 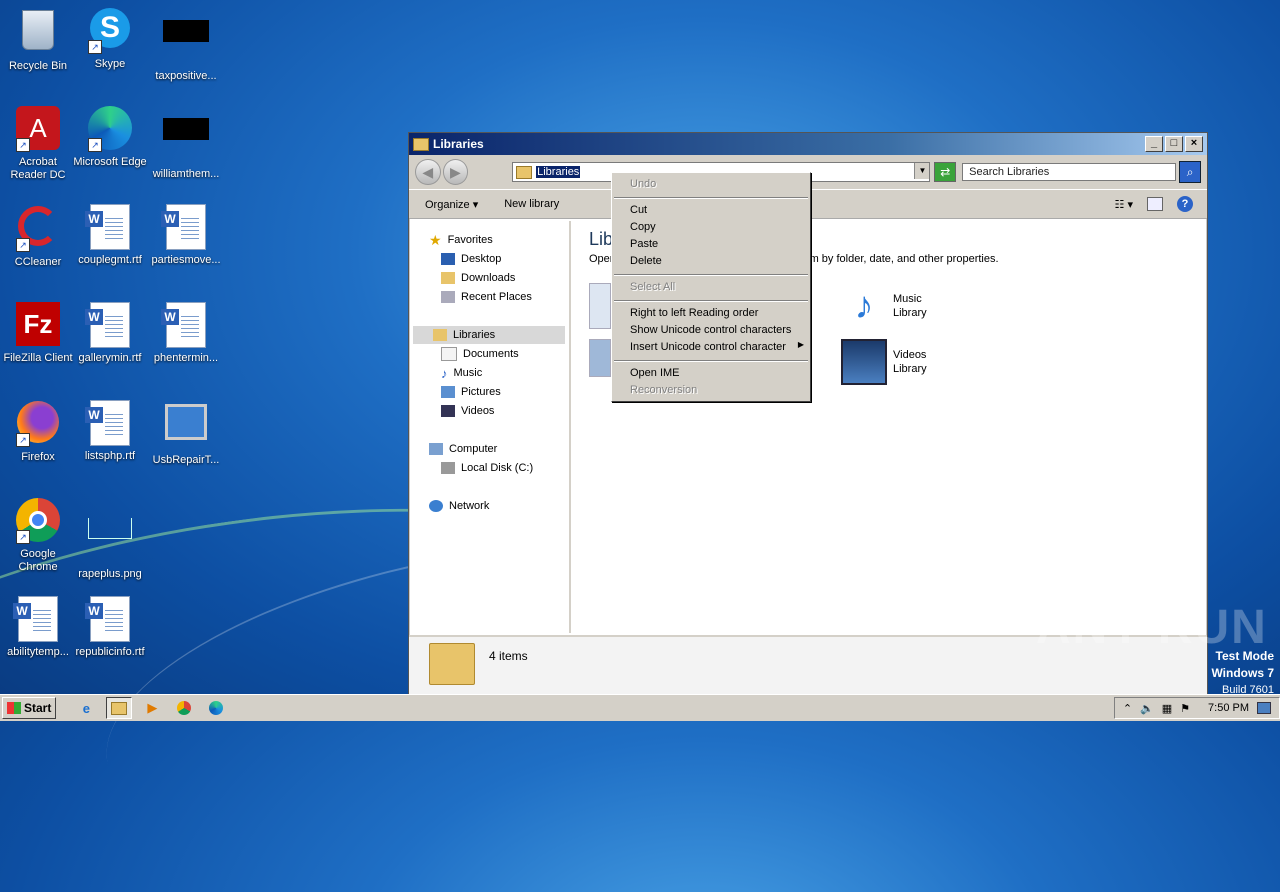 I want to click on menu-show-unicode: Show Unicode control characters, so click(x=710, y=330).